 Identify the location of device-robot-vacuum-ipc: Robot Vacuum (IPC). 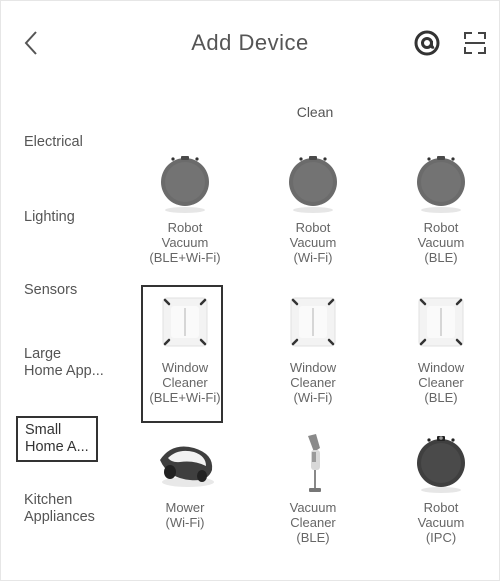
(441, 487).